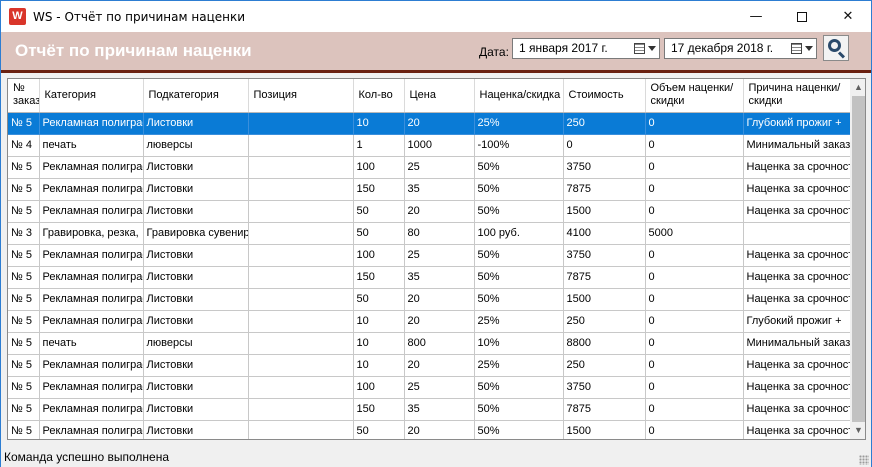  What do you see at coordinates (494, 52) in the screenshot?
I see `date-label: Дата:` at bounding box center [494, 52].